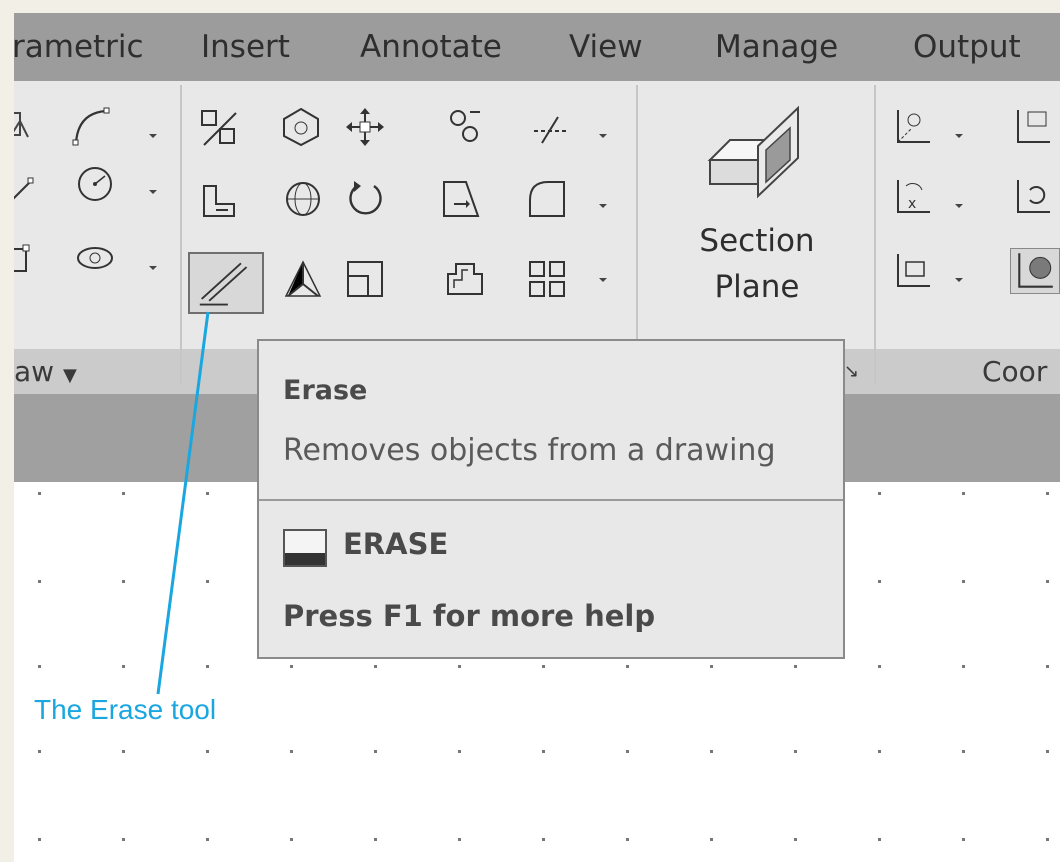 The width and height of the screenshot is (1060, 862). Describe the element at coordinates (757, 287) in the screenshot. I see `section-plane-label-line2: Plane` at that location.